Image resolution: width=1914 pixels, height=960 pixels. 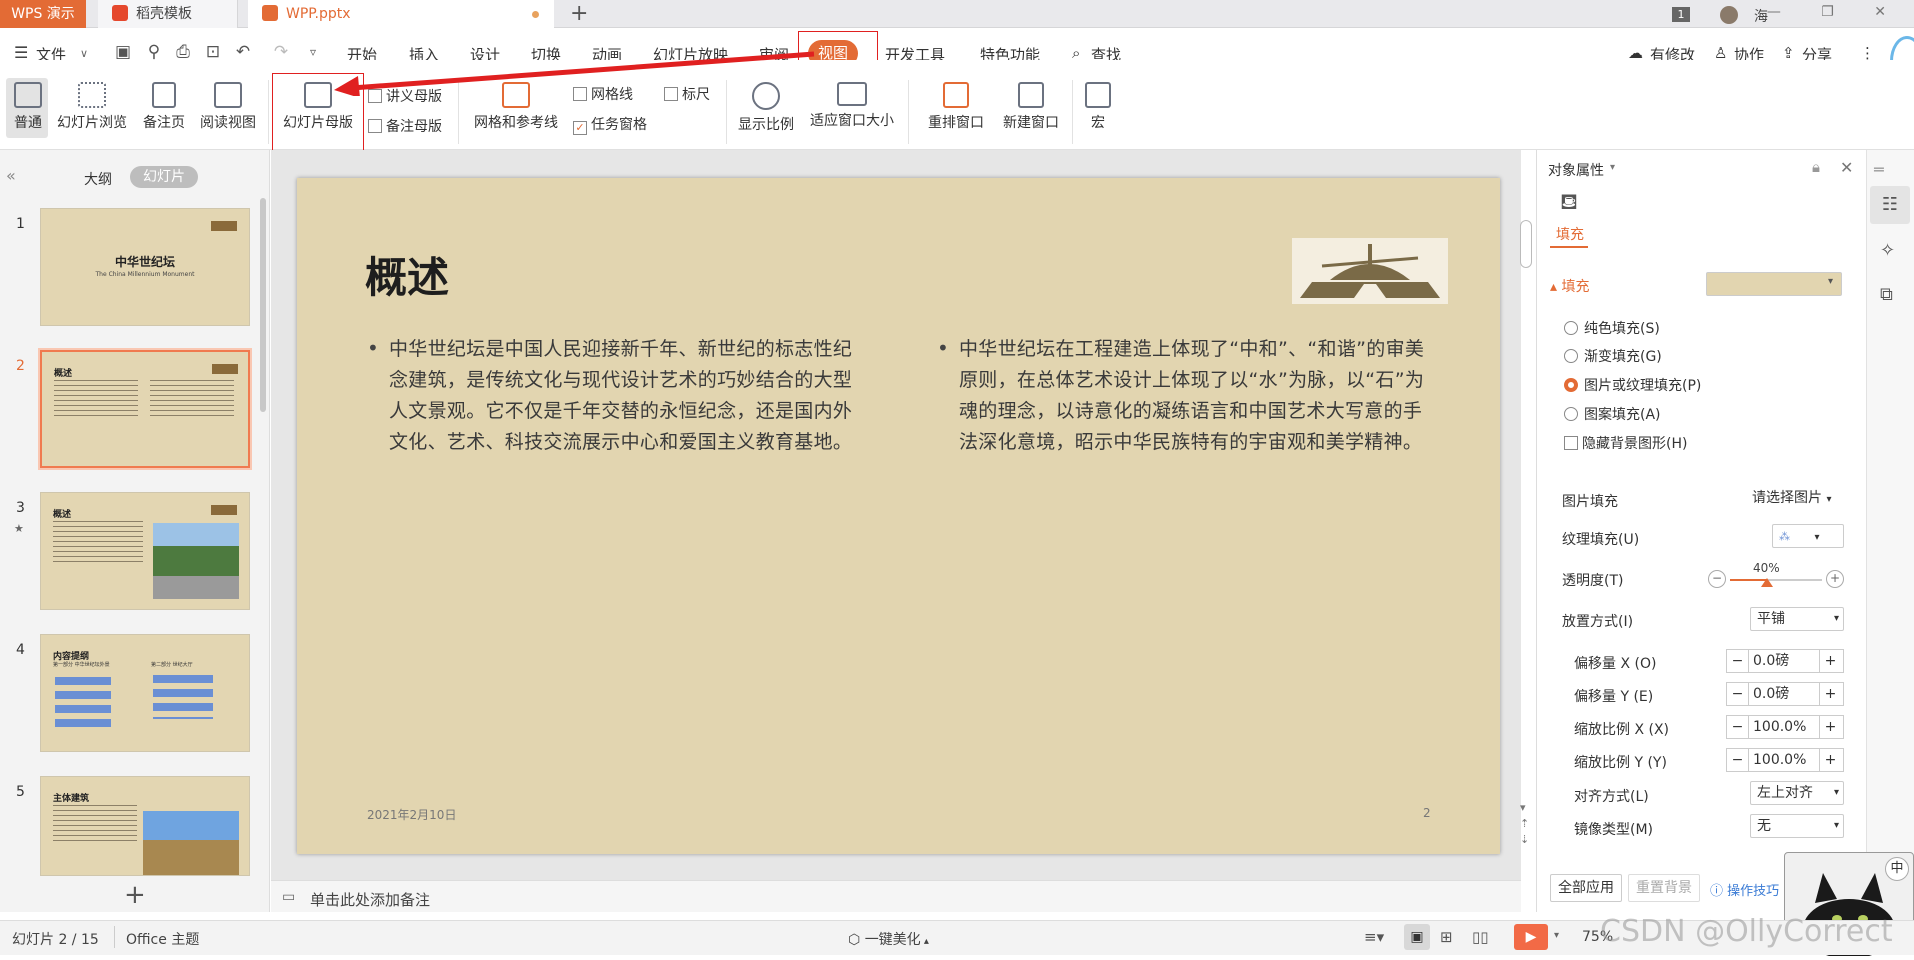 What do you see at coordinates (579, 14) in the screenshot?
I see `new-tab-button: +` at bounding box center [579, 14].